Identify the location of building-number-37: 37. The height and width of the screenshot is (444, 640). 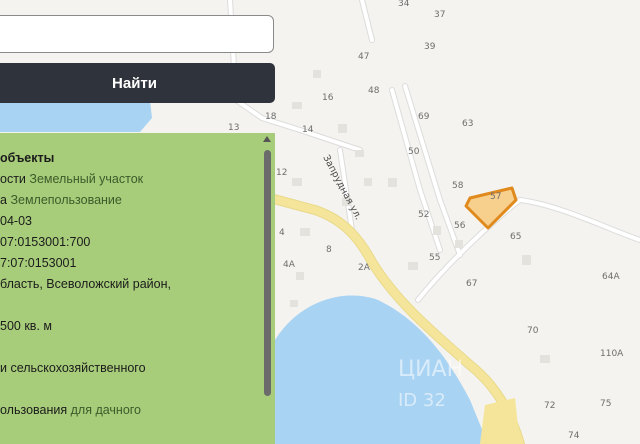
(439, 15).